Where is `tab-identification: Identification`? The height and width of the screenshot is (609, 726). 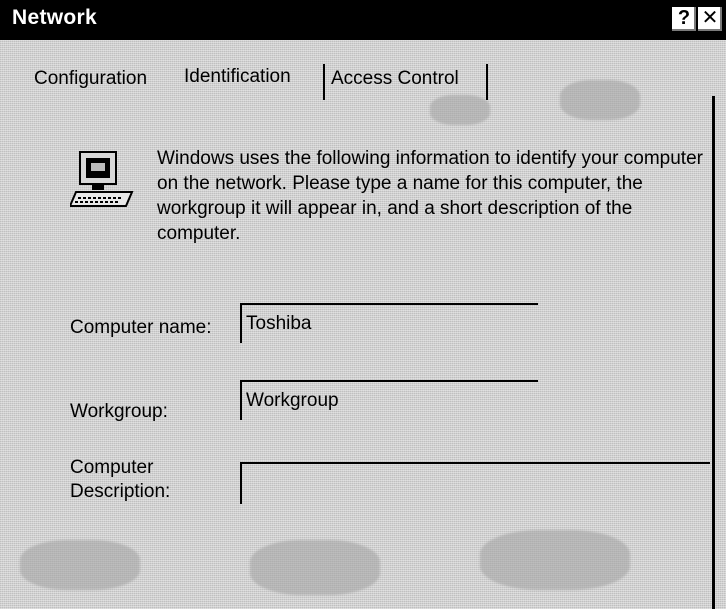 tab-identification: Identification is located at coordinates (237, 77).